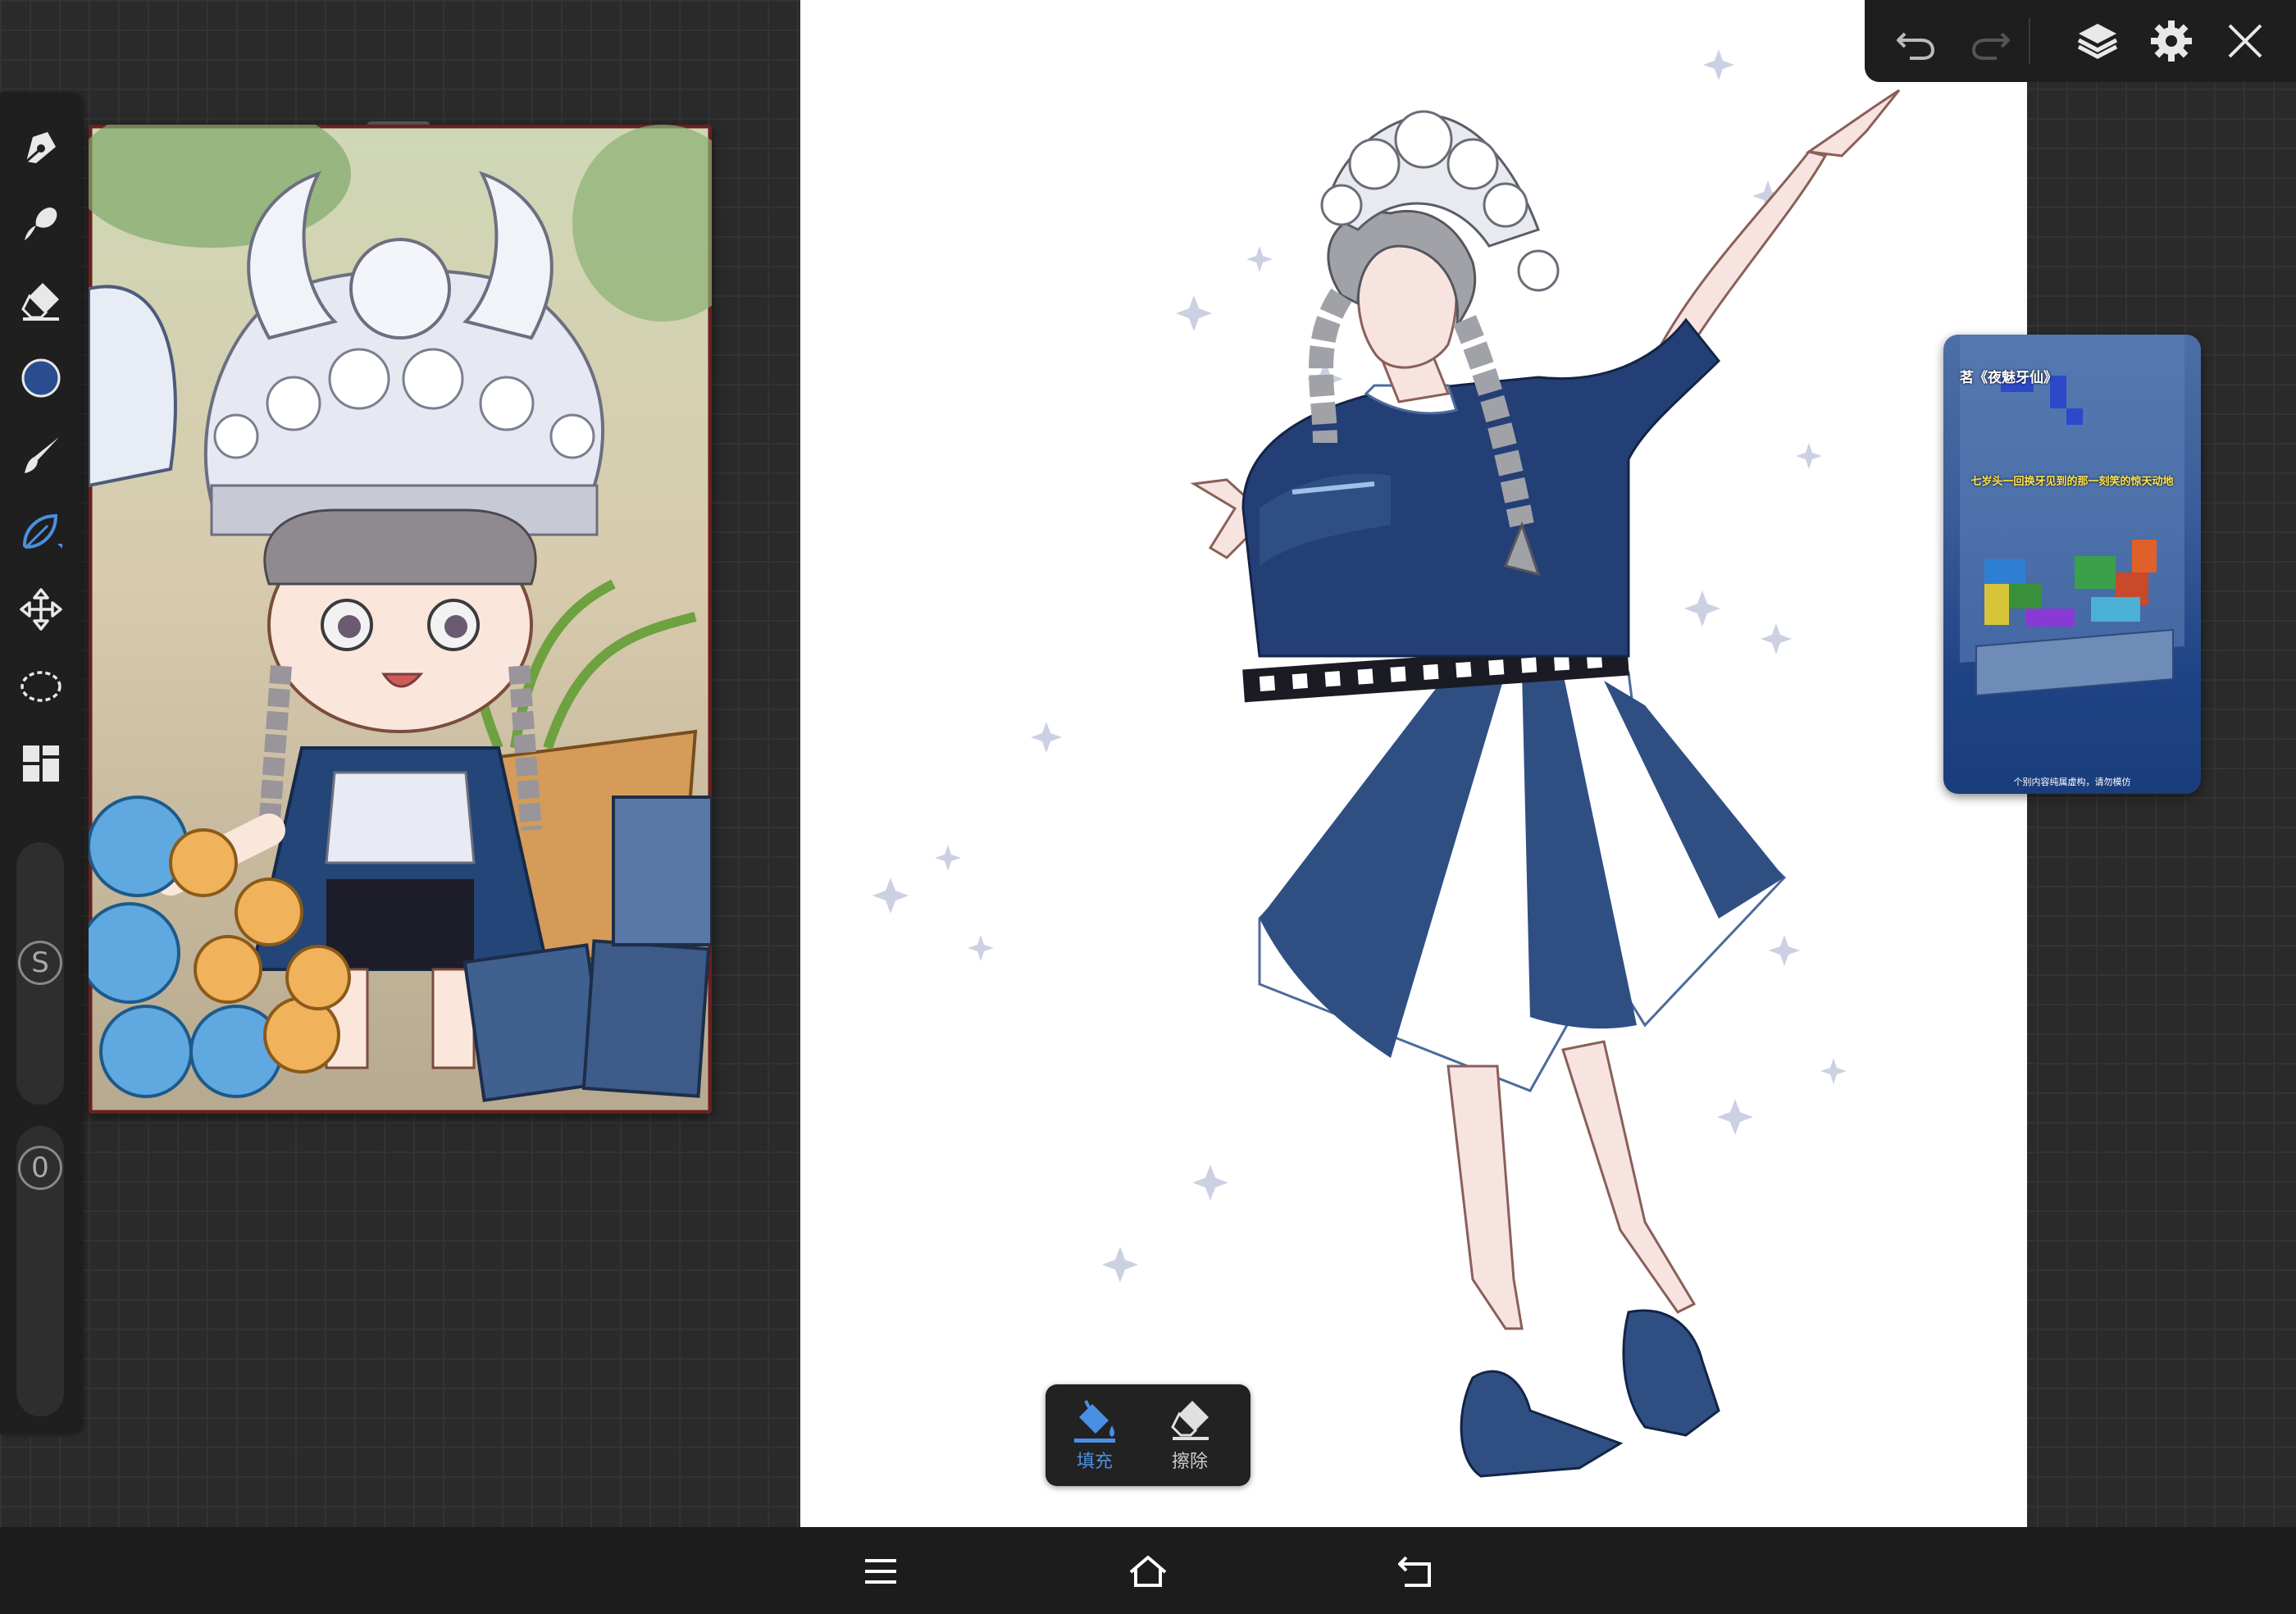  I want to click on back-button, so click(1415, 1571).